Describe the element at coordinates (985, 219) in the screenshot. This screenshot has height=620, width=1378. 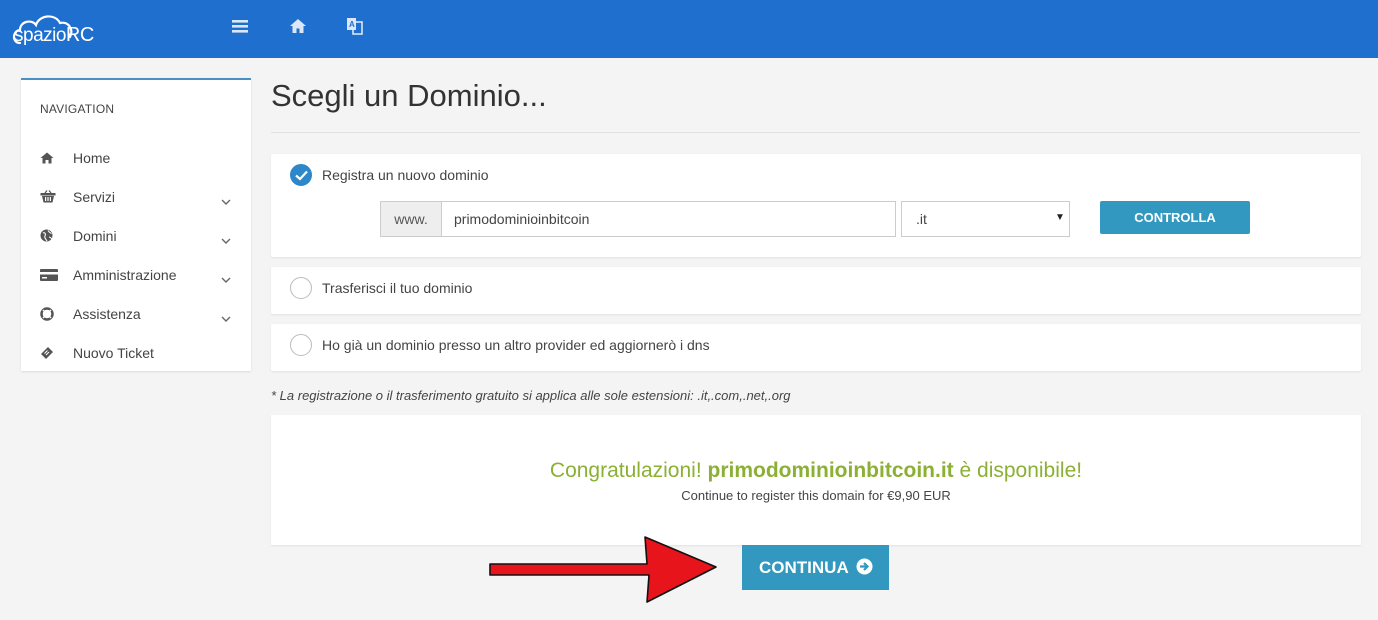
I see `tld-select: .it ▼` at that location.